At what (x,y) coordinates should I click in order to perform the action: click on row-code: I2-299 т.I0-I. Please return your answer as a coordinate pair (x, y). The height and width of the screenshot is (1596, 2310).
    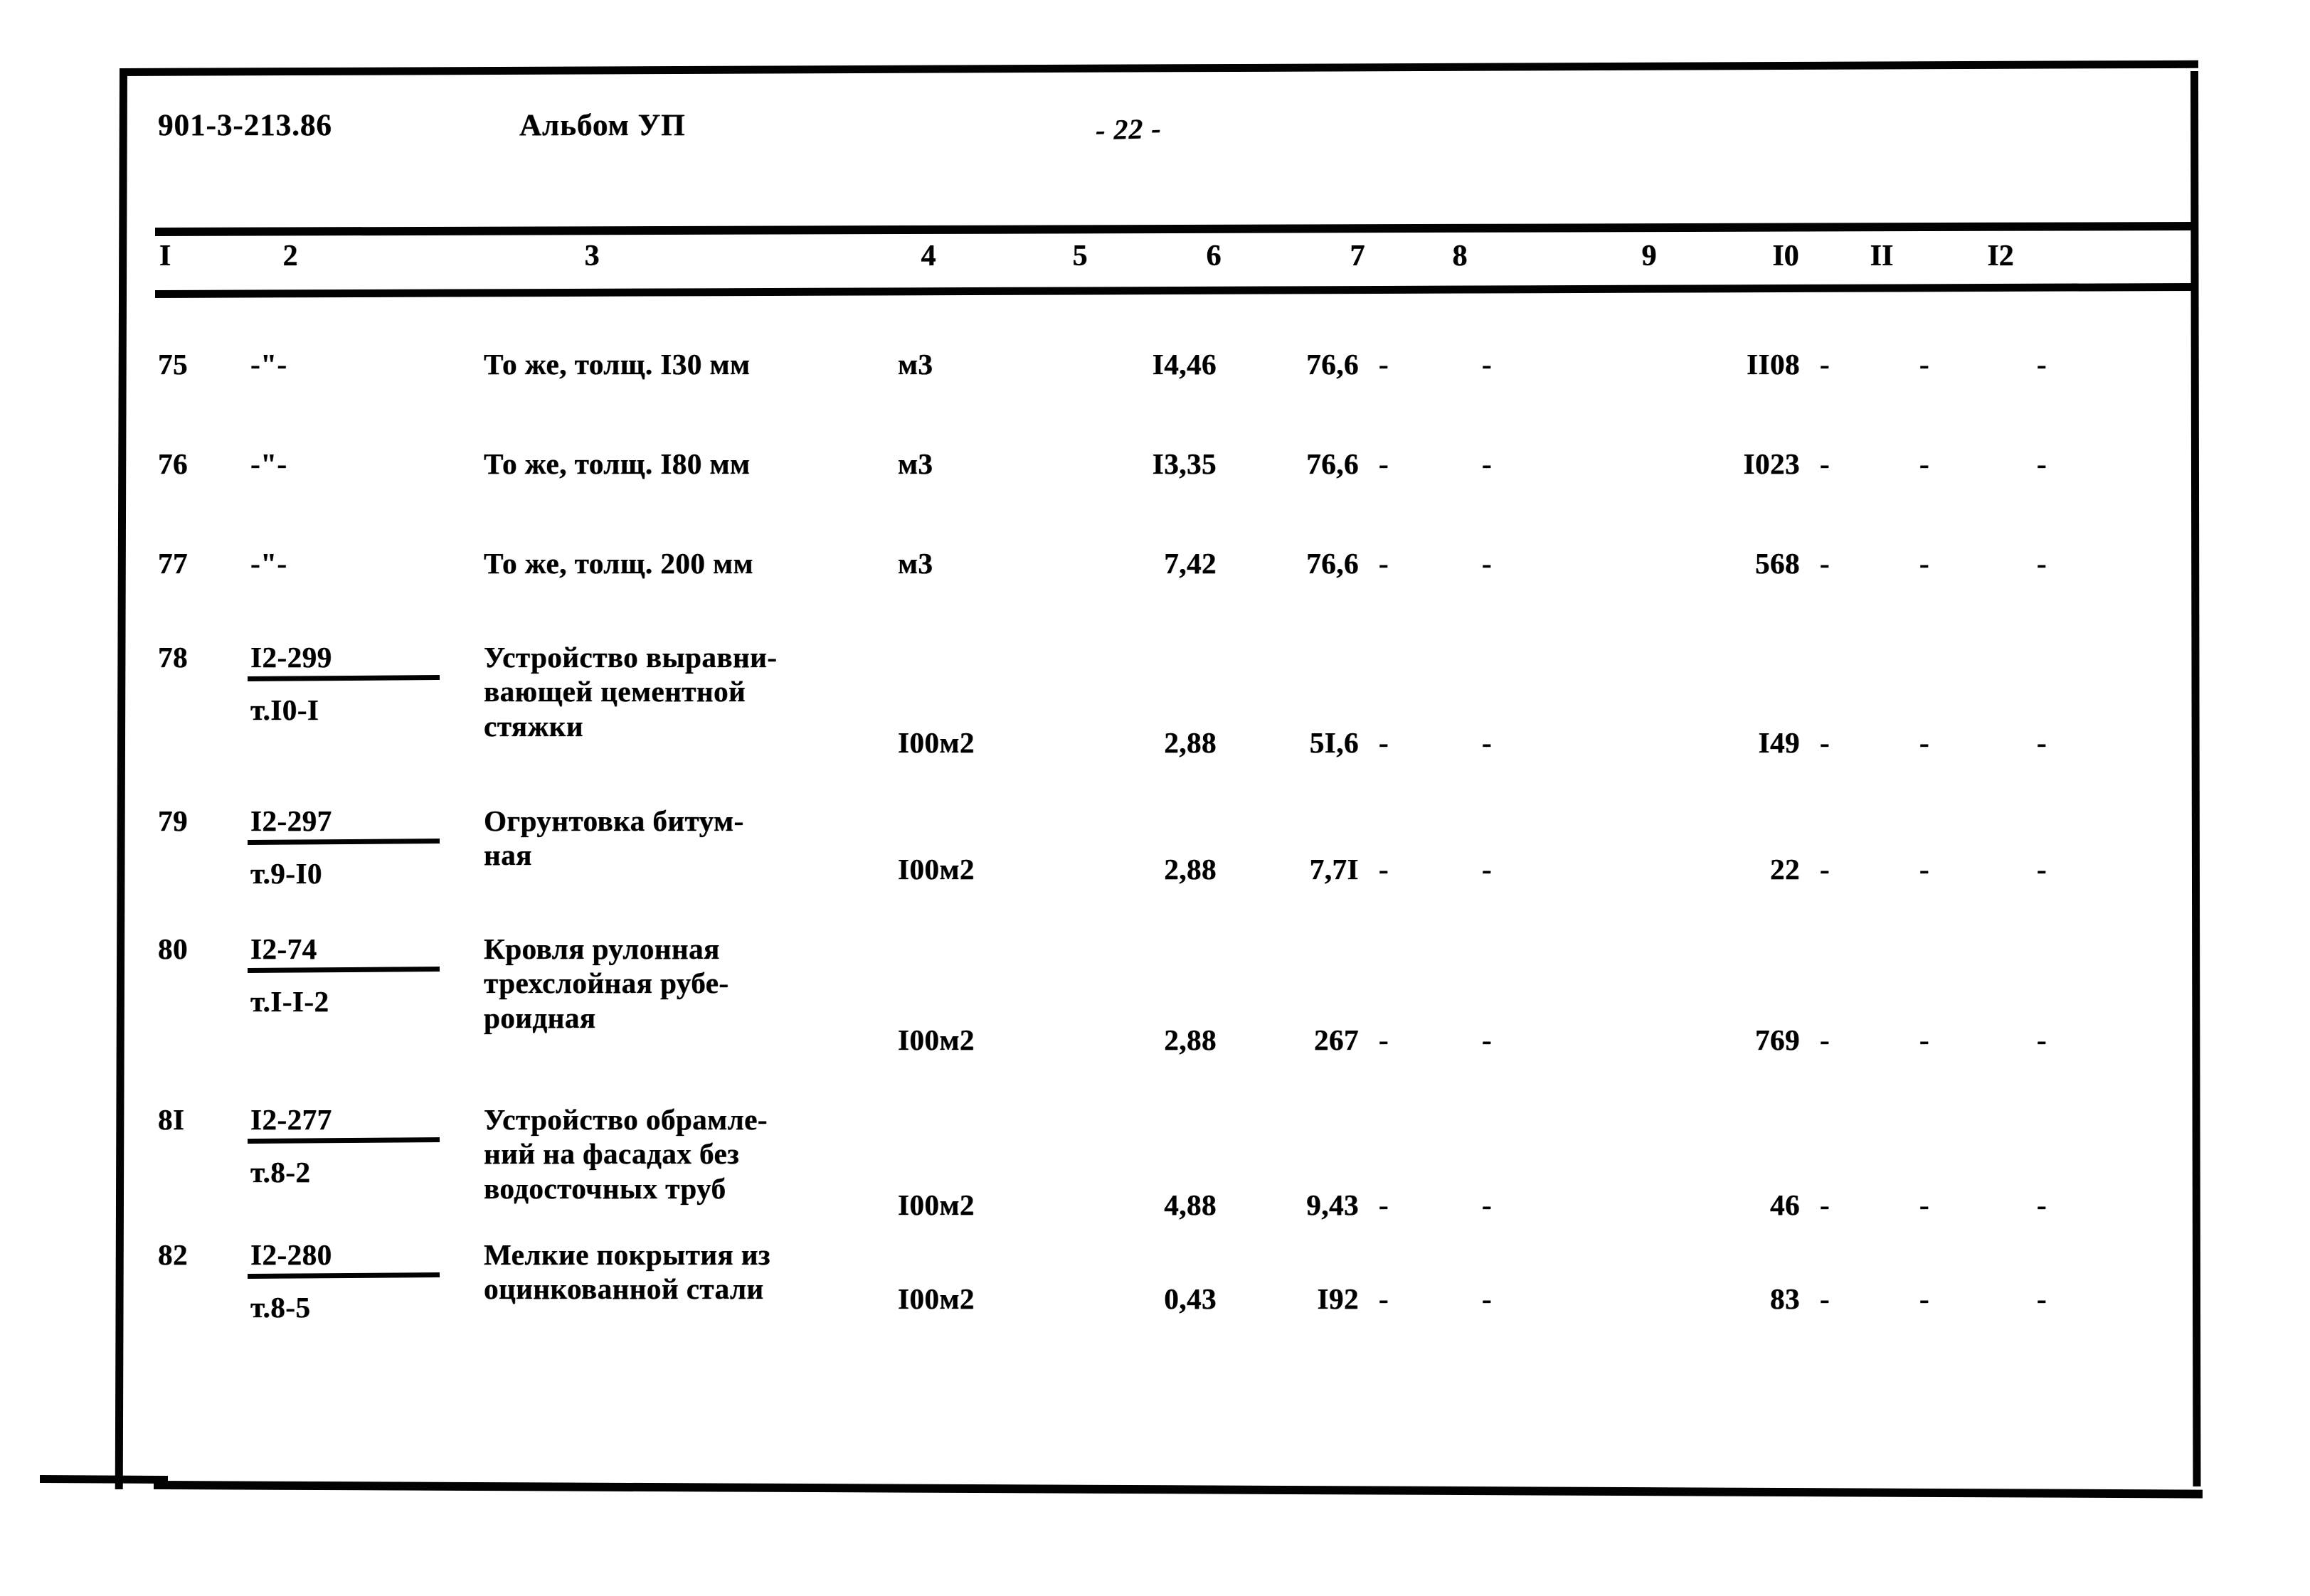
    Looking at the image, I should click on (342, 683).